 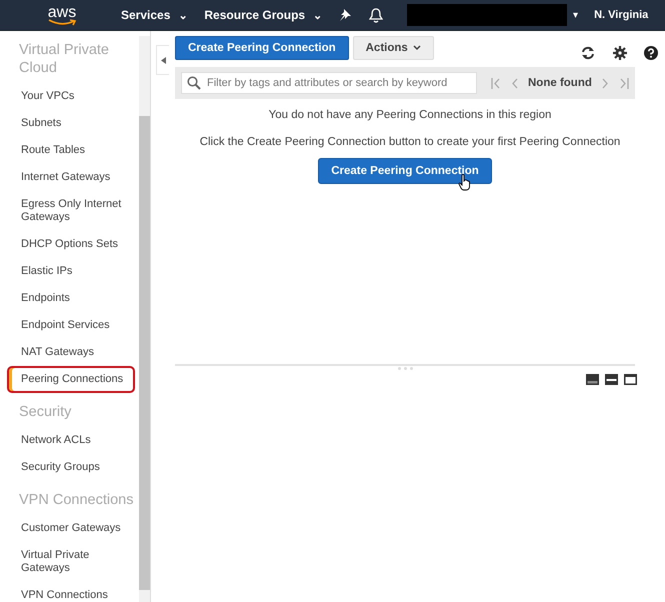 What do you see at coordinates (623, 83) in the screenshot?
I see `last-page-icon` at bounding box center [623, 83].